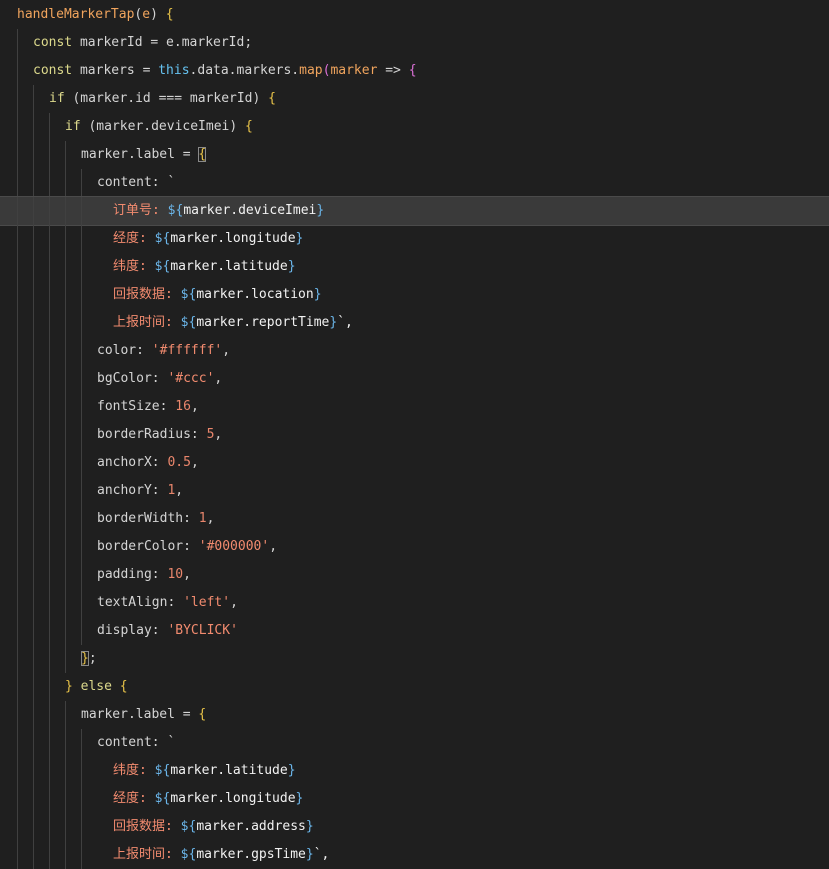 The width and height of the screenshot is (829, 869). I want to click on code-token: ;, so click(92, 658).